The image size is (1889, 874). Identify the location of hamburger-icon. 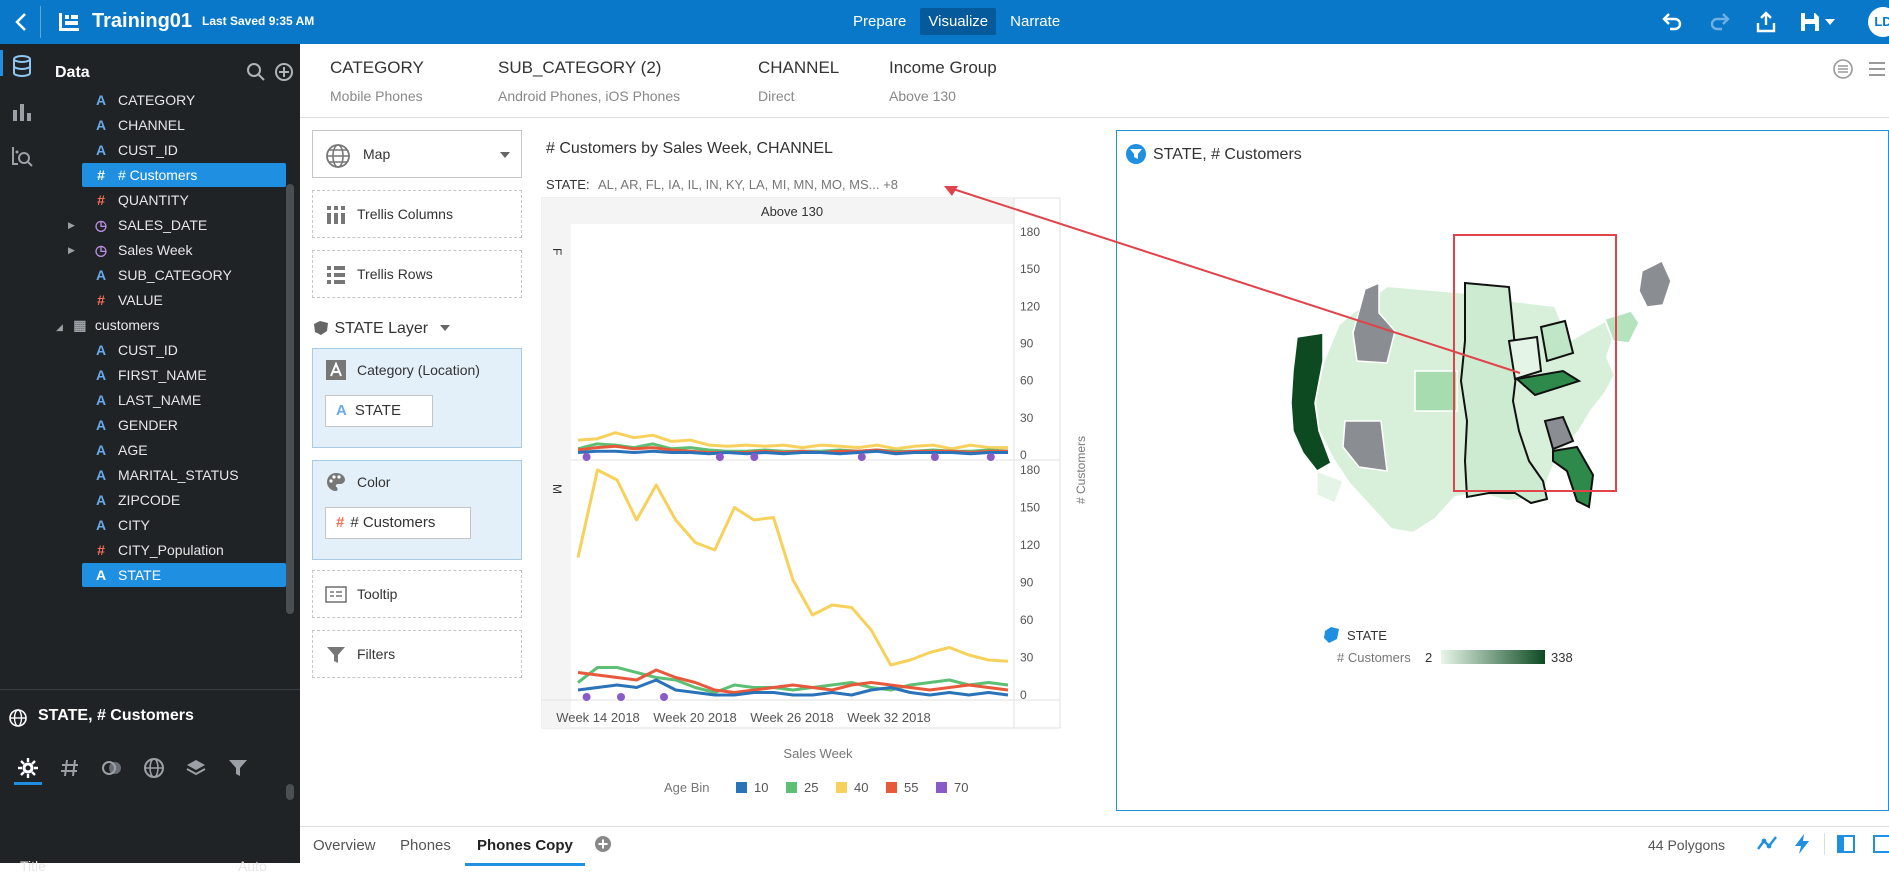
(1877, 69).